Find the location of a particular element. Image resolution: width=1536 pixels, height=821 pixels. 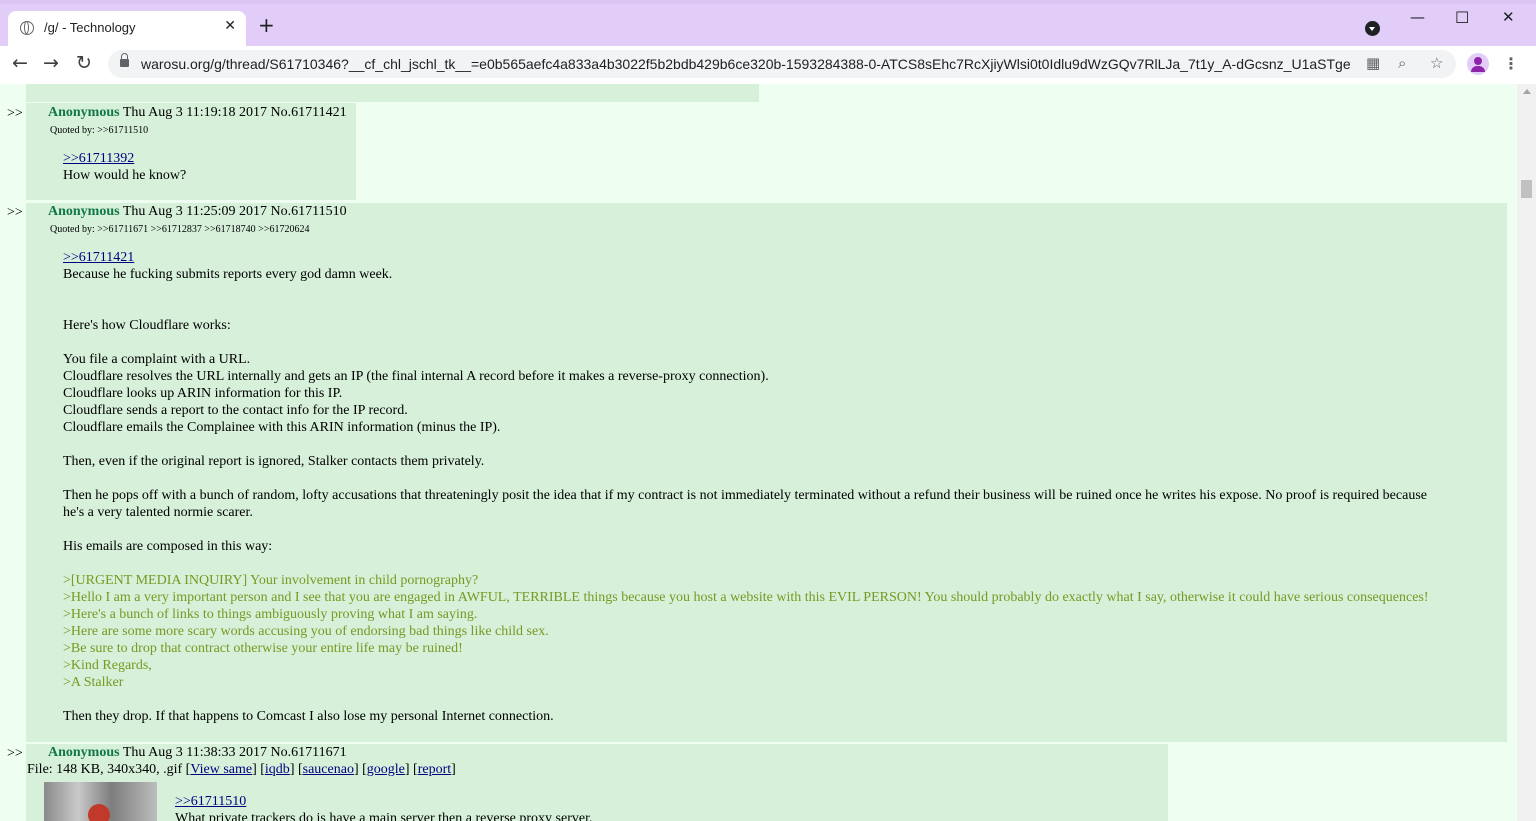

greentext-line: >A Stalker is located at coordinates (93, 682).